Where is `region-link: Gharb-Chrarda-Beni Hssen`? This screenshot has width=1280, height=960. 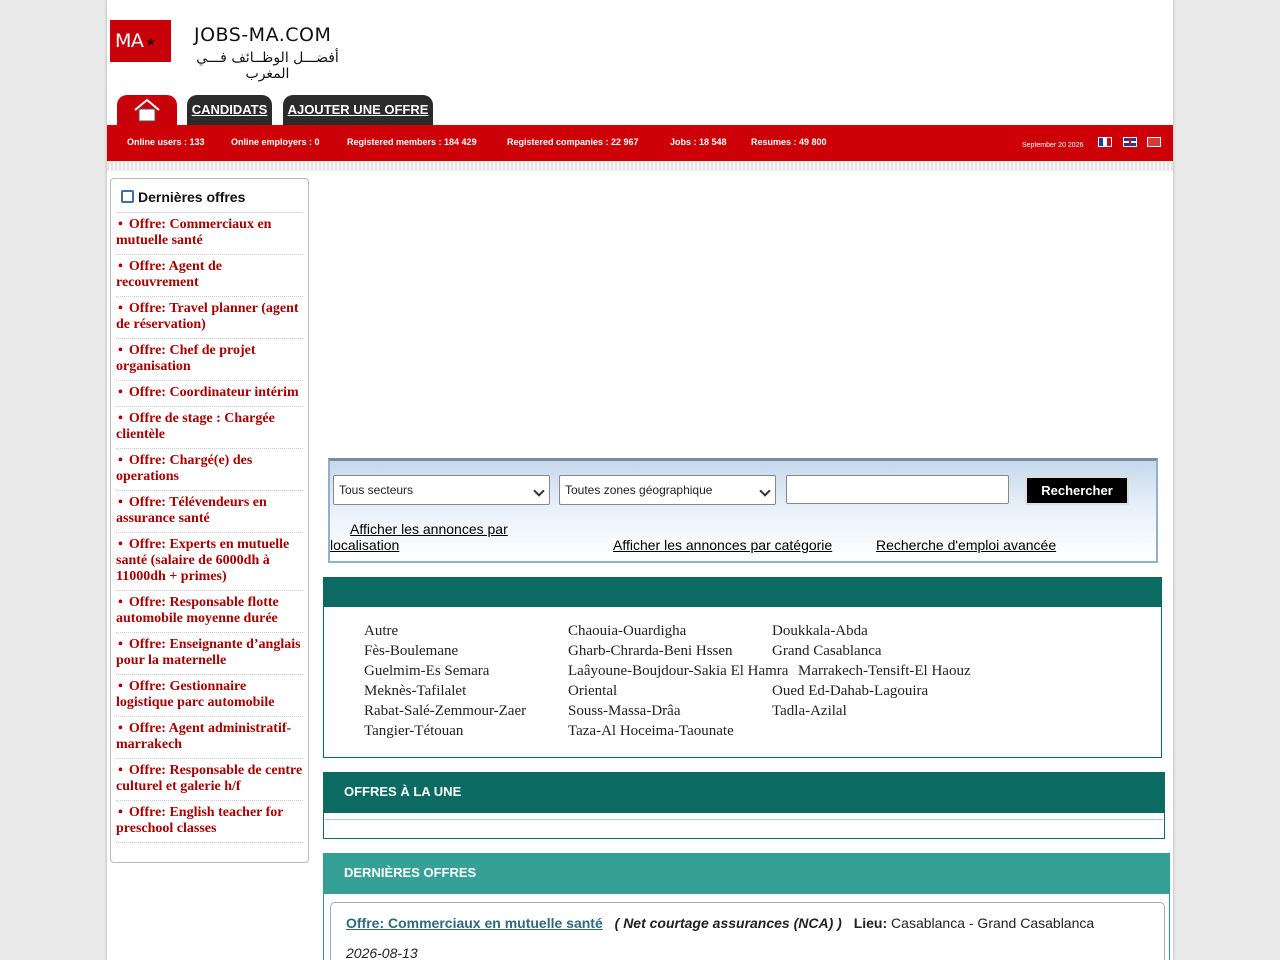
region-link: Gharb-Chrarda-Beni Hssen is located at coordinates (650, 651).